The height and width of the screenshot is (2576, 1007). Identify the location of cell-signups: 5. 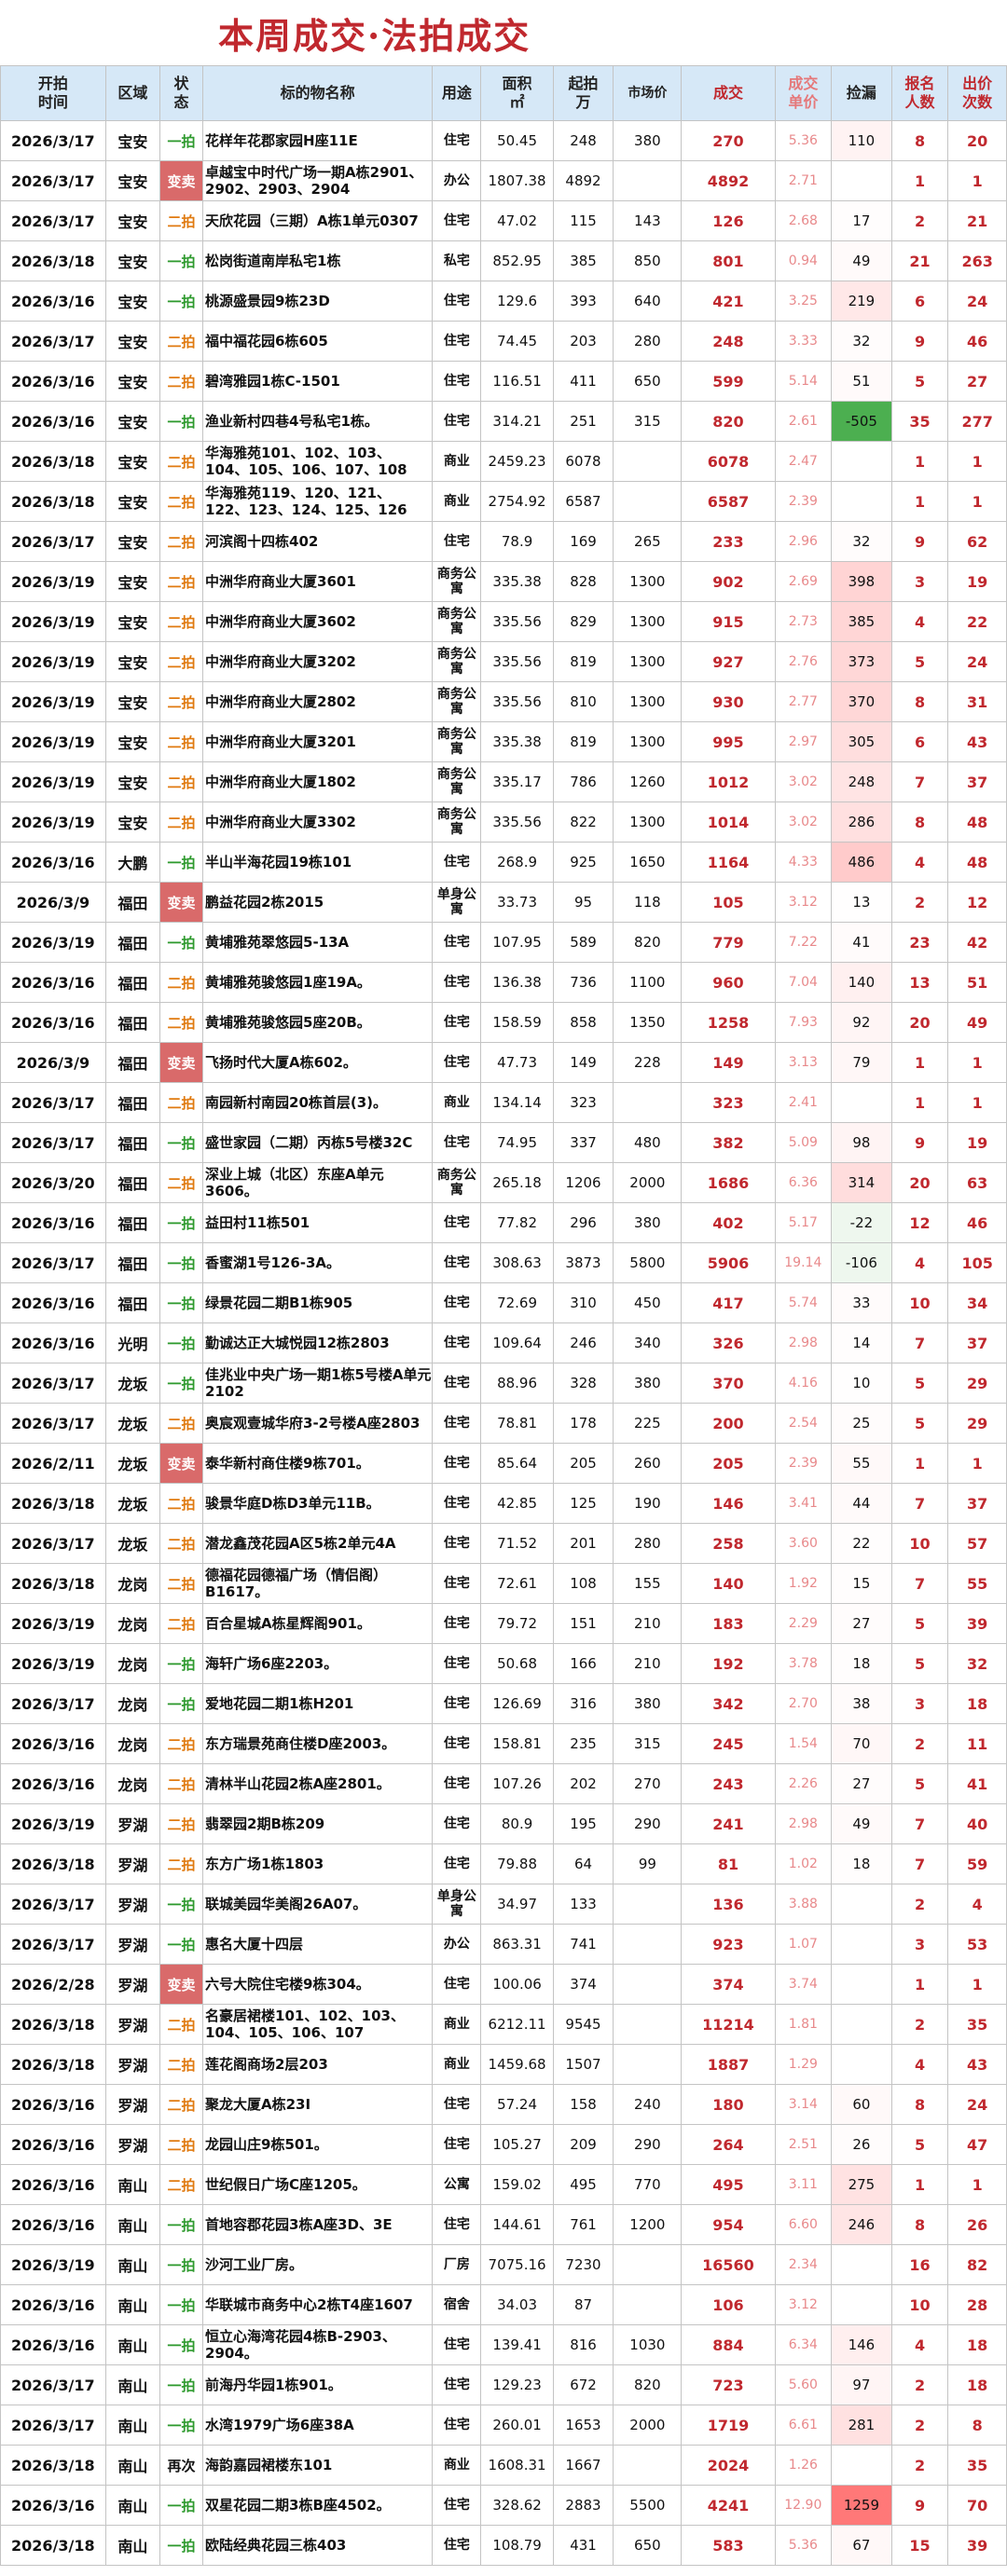
(919, 1423).